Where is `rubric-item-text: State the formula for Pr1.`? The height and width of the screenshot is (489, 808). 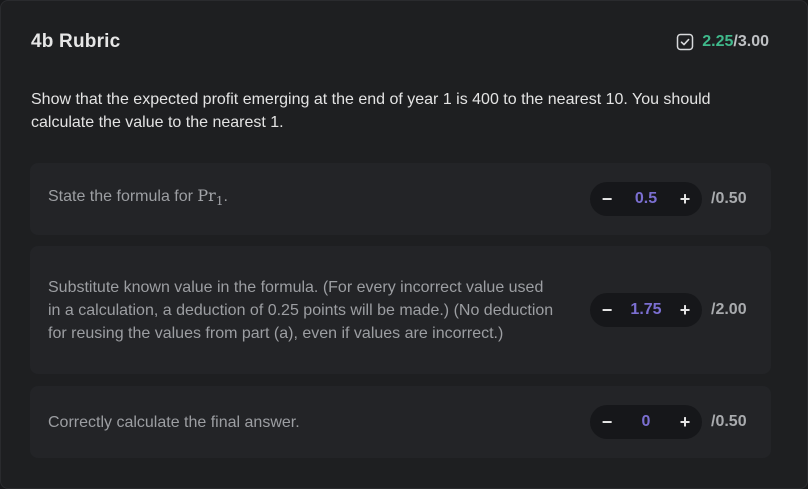 rubric-item-text: State the formula for Pr1. is located at coordinates (138, 197).